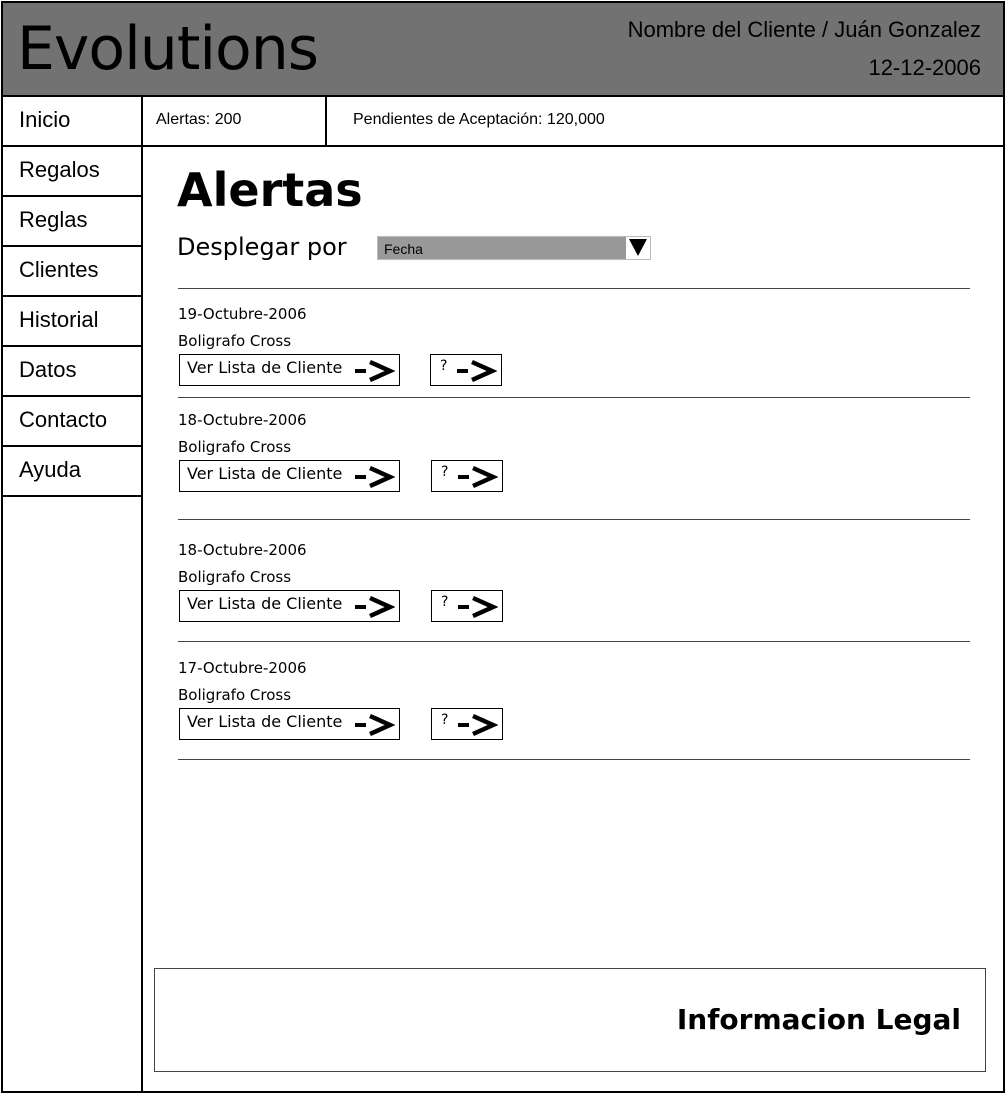 The height and width of the screenshot is (1094, 1006). I want to click on nav-item-contacto: Contacto, so click(72, 422).